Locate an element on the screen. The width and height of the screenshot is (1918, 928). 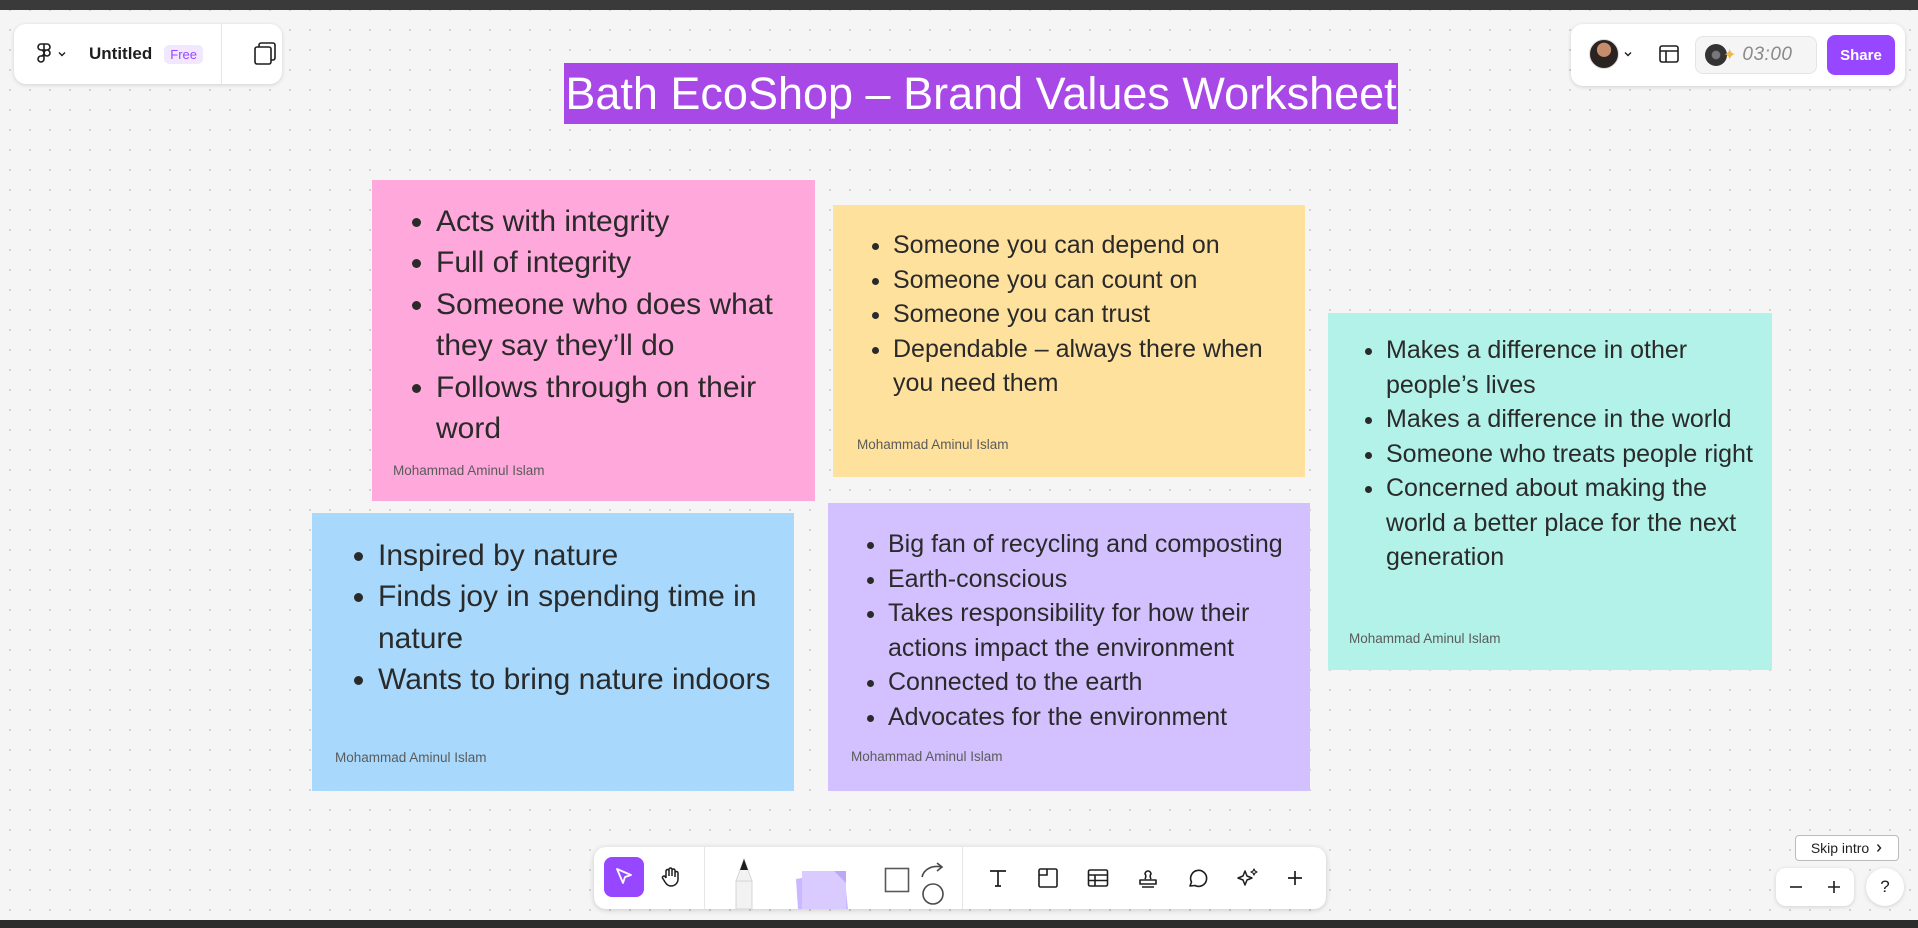
list-item: Someone who treats people right is located at coordinates (1575, 454).